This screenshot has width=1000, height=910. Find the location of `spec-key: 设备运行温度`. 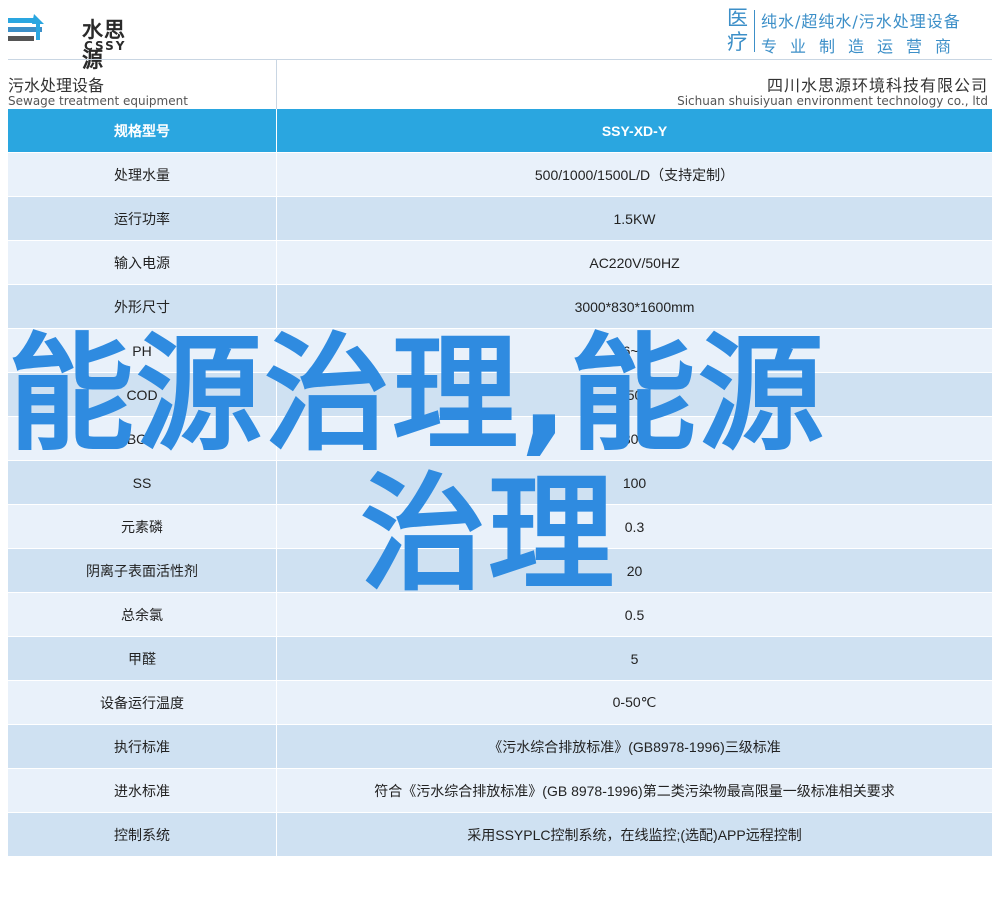

spec-key: 设备运行温度 is located at coordinates (142, 702).